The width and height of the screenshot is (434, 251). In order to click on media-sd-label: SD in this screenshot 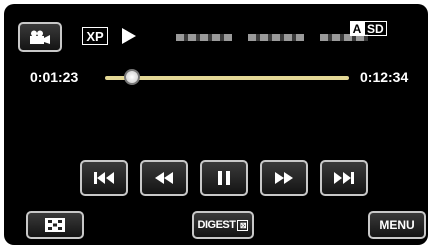, I will do `click(375, 28)`.